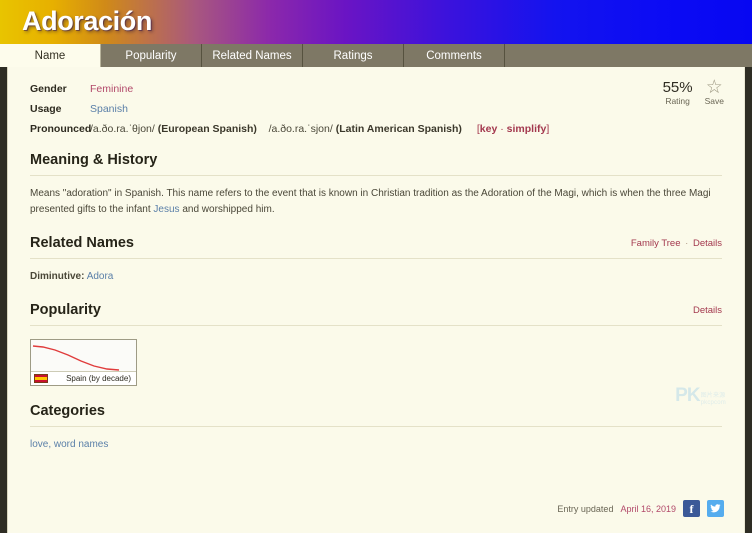 The width and height of the screenshot is (752, 533). I want to click on rating-label: Rating, so click(677, 101).